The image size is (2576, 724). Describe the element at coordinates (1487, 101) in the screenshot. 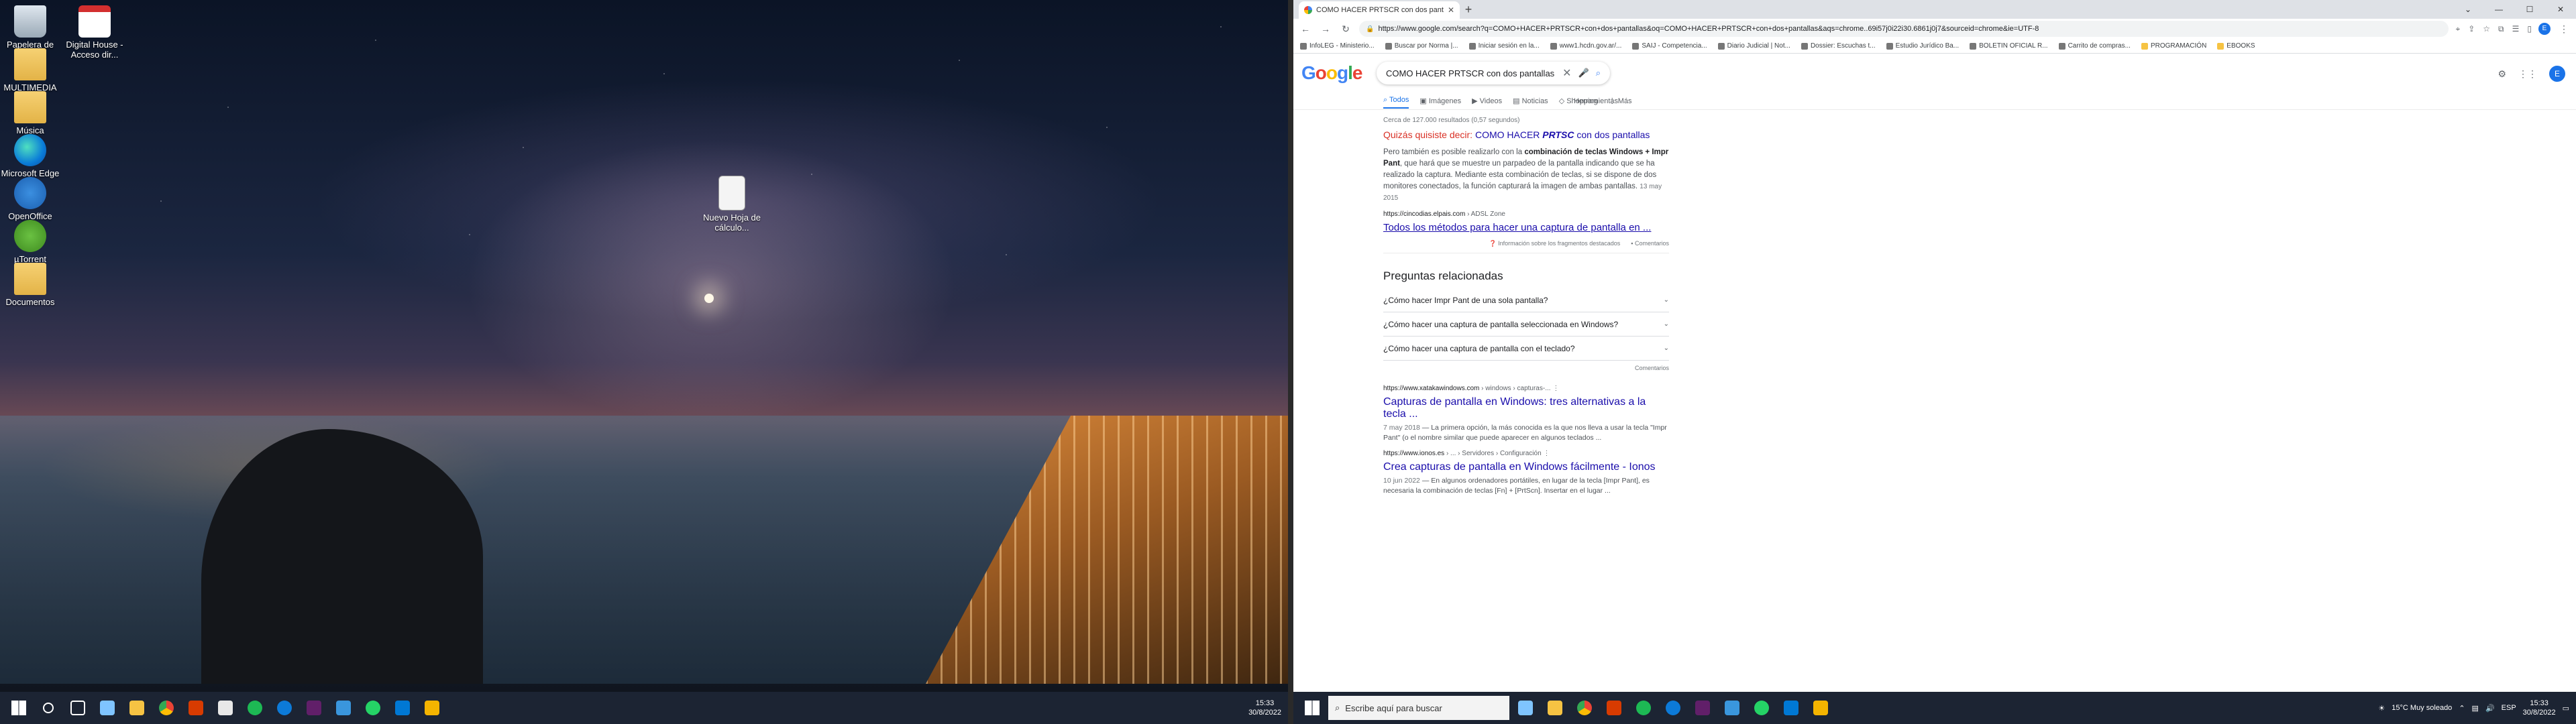

I see `tab-videos: ▶ Videos` at that location.